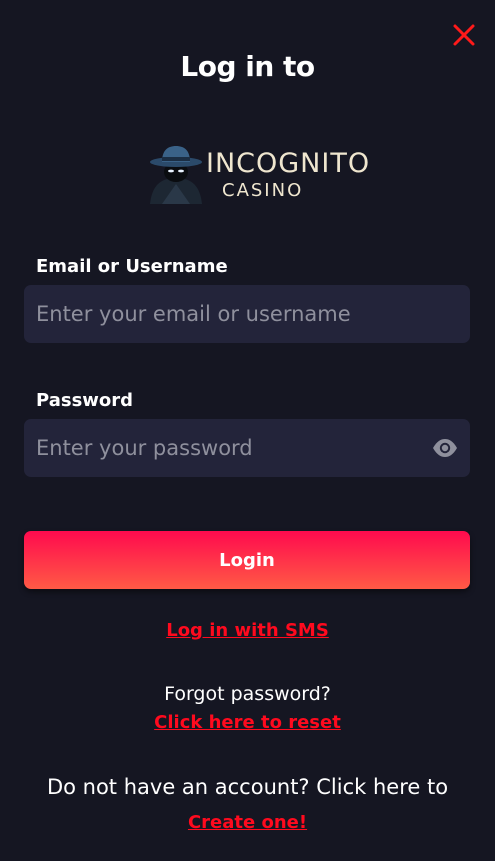  I want to click on password-label: Password, so click(85, 400).